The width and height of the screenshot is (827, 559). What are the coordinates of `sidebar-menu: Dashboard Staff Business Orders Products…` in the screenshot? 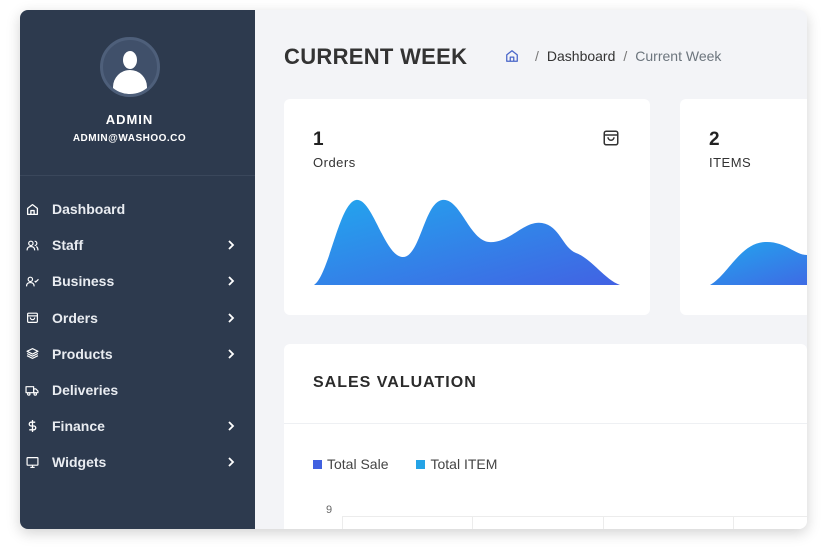 It's located at (137, 336).